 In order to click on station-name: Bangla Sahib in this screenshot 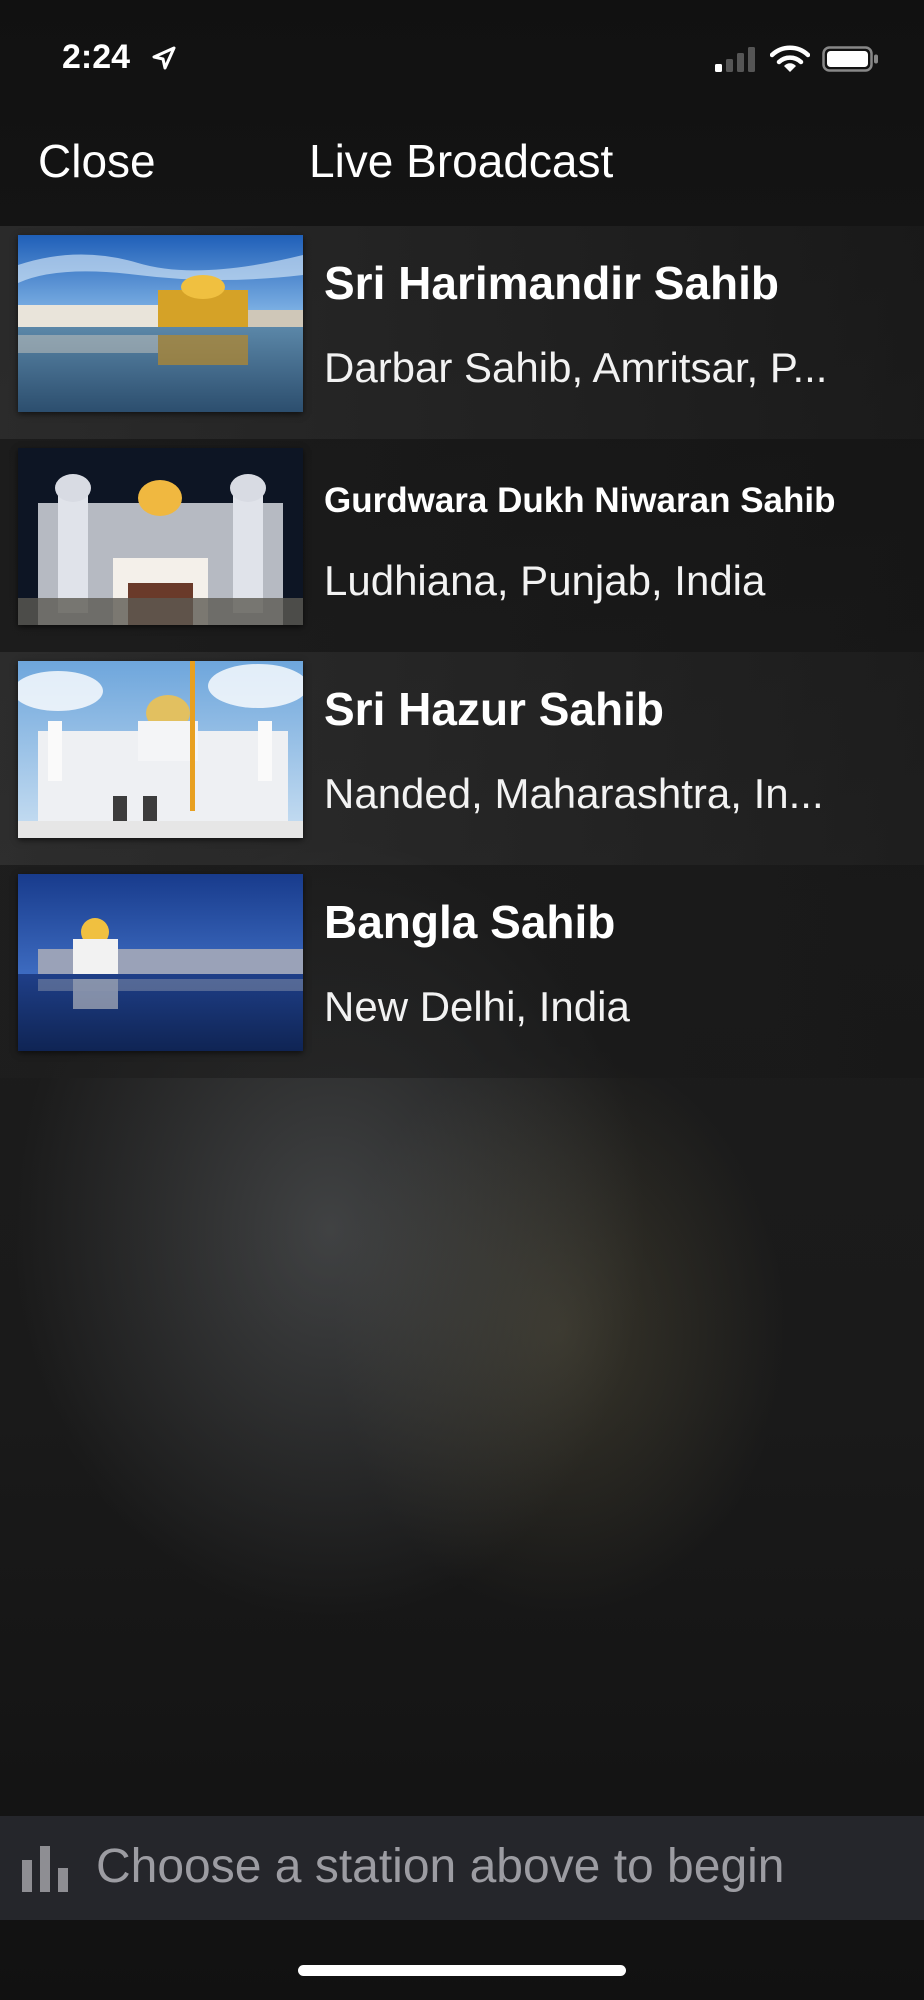, I will do `click(470, 922)`.